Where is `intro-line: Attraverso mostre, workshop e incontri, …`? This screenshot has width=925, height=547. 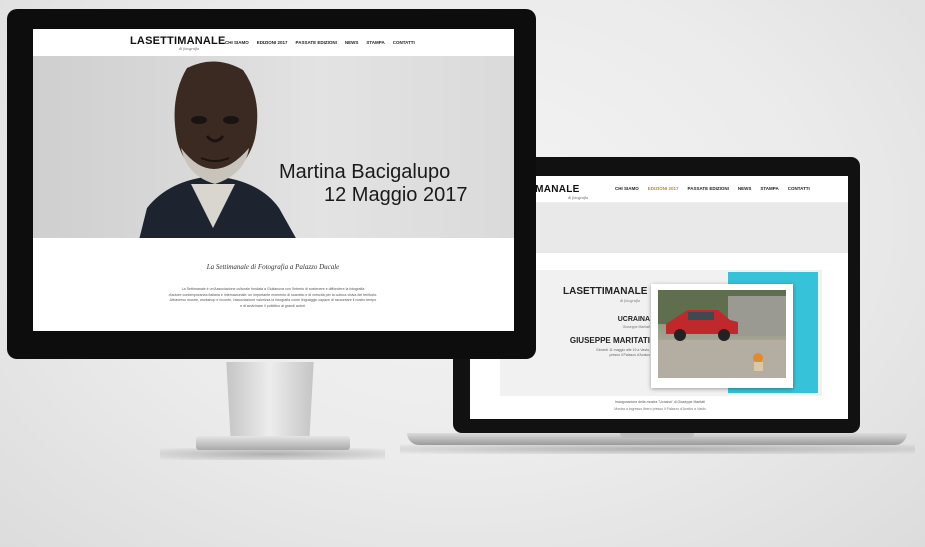 intro-line: Attraverso mostre, workshop e incontri, … is located at coordinates (273, 300).